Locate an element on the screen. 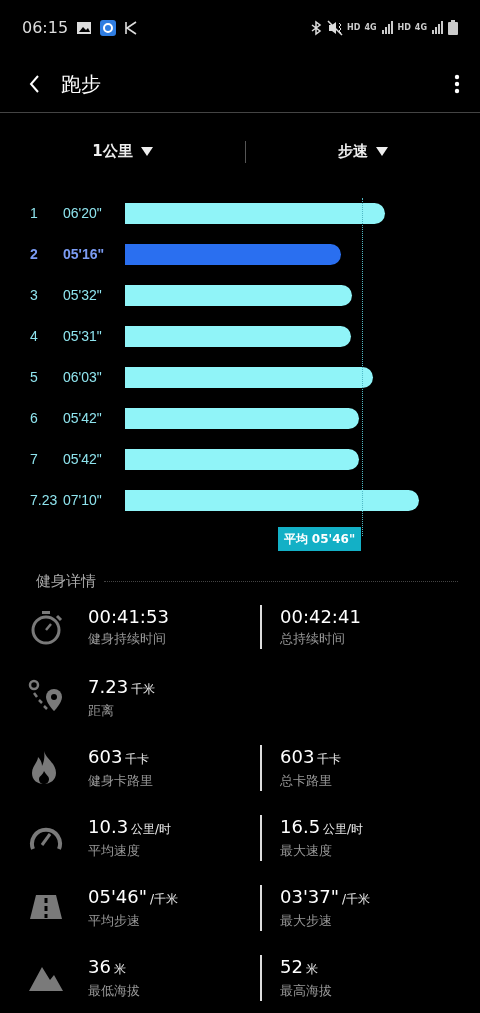 The height and width of the screenshot is (1013, 480). more-button is located at coordinates (457, 83).